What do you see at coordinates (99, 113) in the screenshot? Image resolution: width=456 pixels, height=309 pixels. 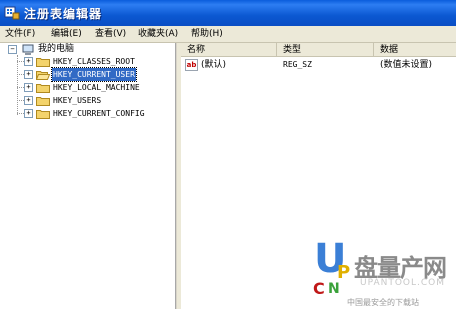 I see `tree-item-label: HKEY_CURRENT_CONFIG` at bounding box center [99, 113].